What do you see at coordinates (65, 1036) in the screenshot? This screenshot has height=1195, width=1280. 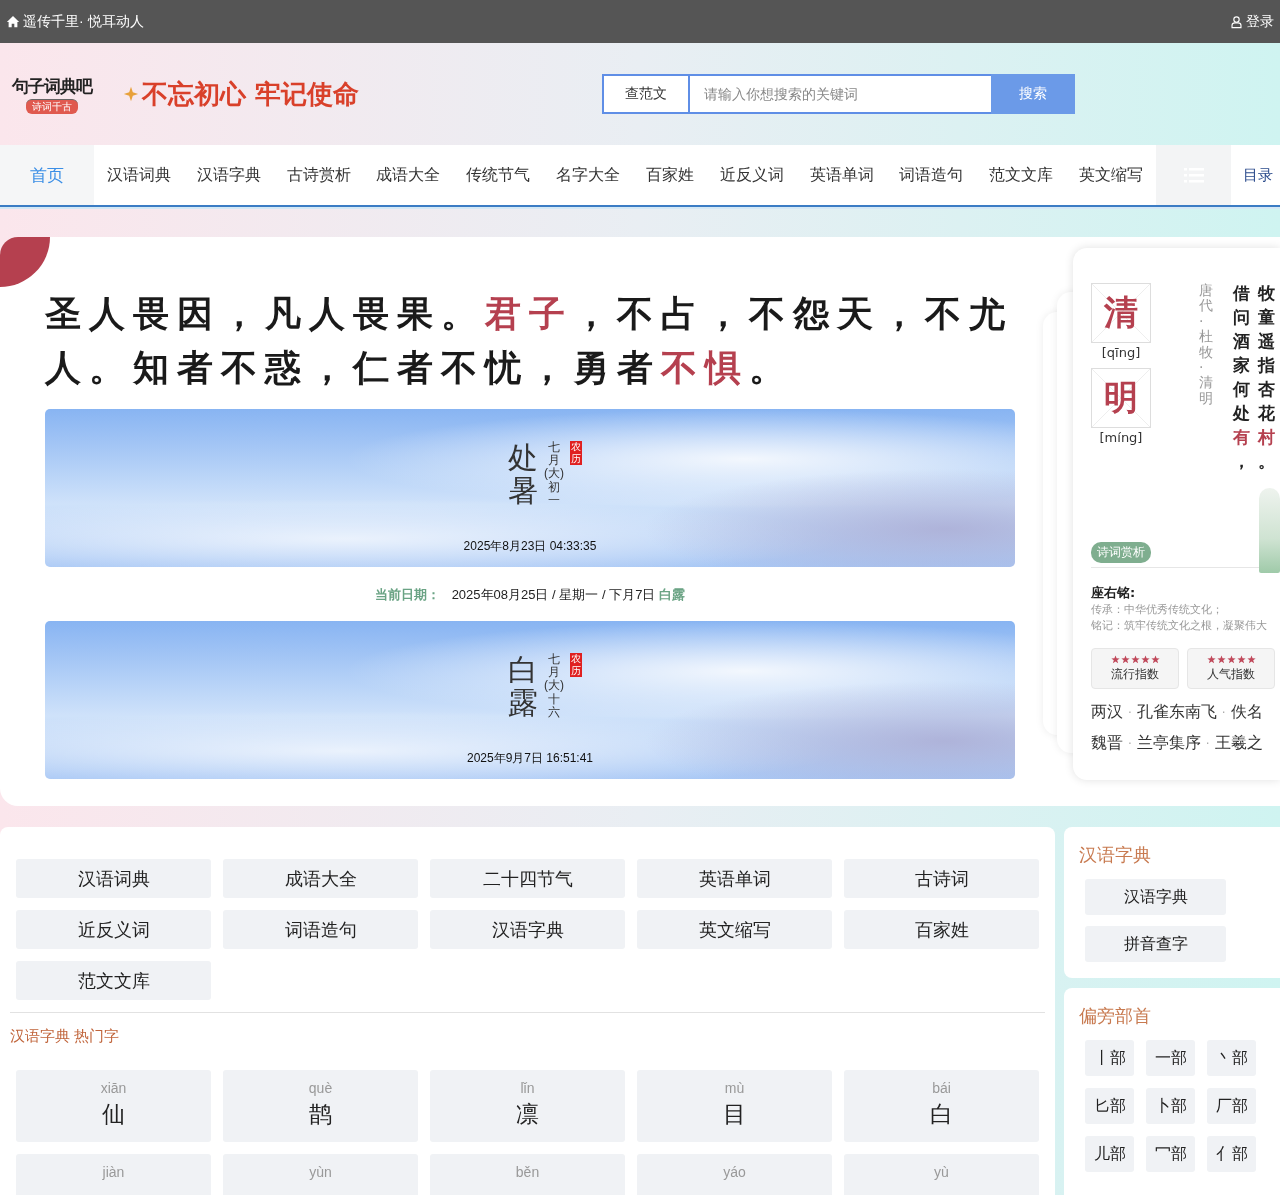 I see `section-title: 汉语字典 热门字` at bounding box center [65, 1036].